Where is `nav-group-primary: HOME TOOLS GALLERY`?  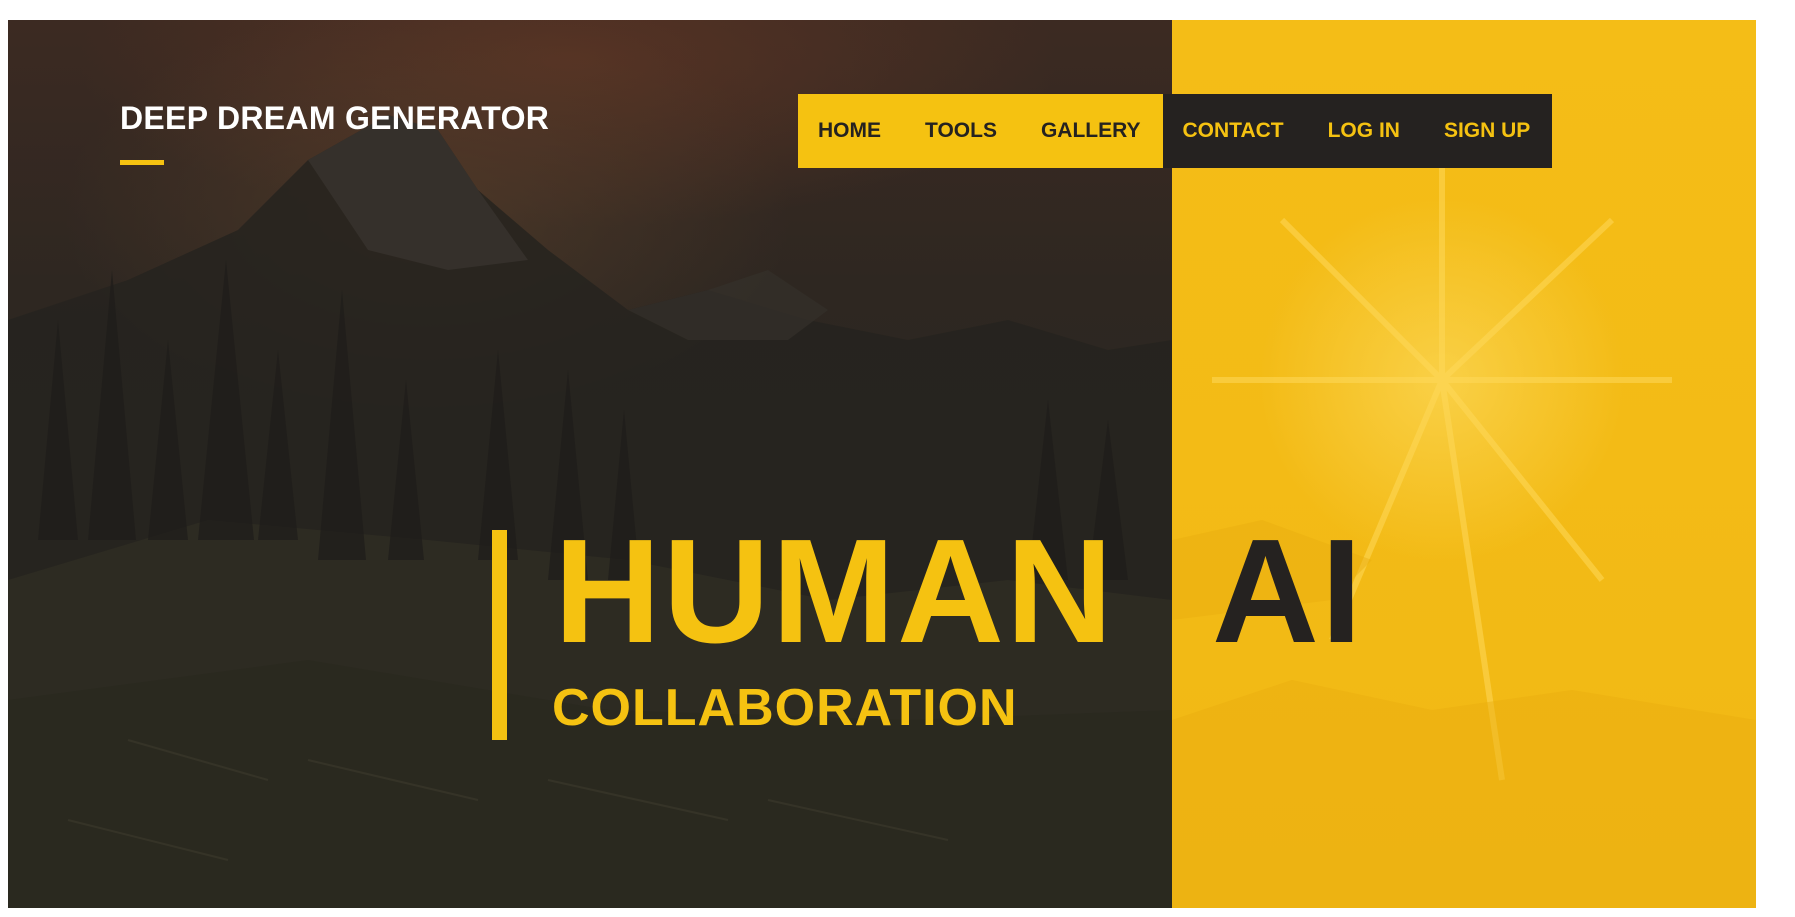
nav-group-primary: HOME TOOLS GALLERY is located at coordinates (980, 131).